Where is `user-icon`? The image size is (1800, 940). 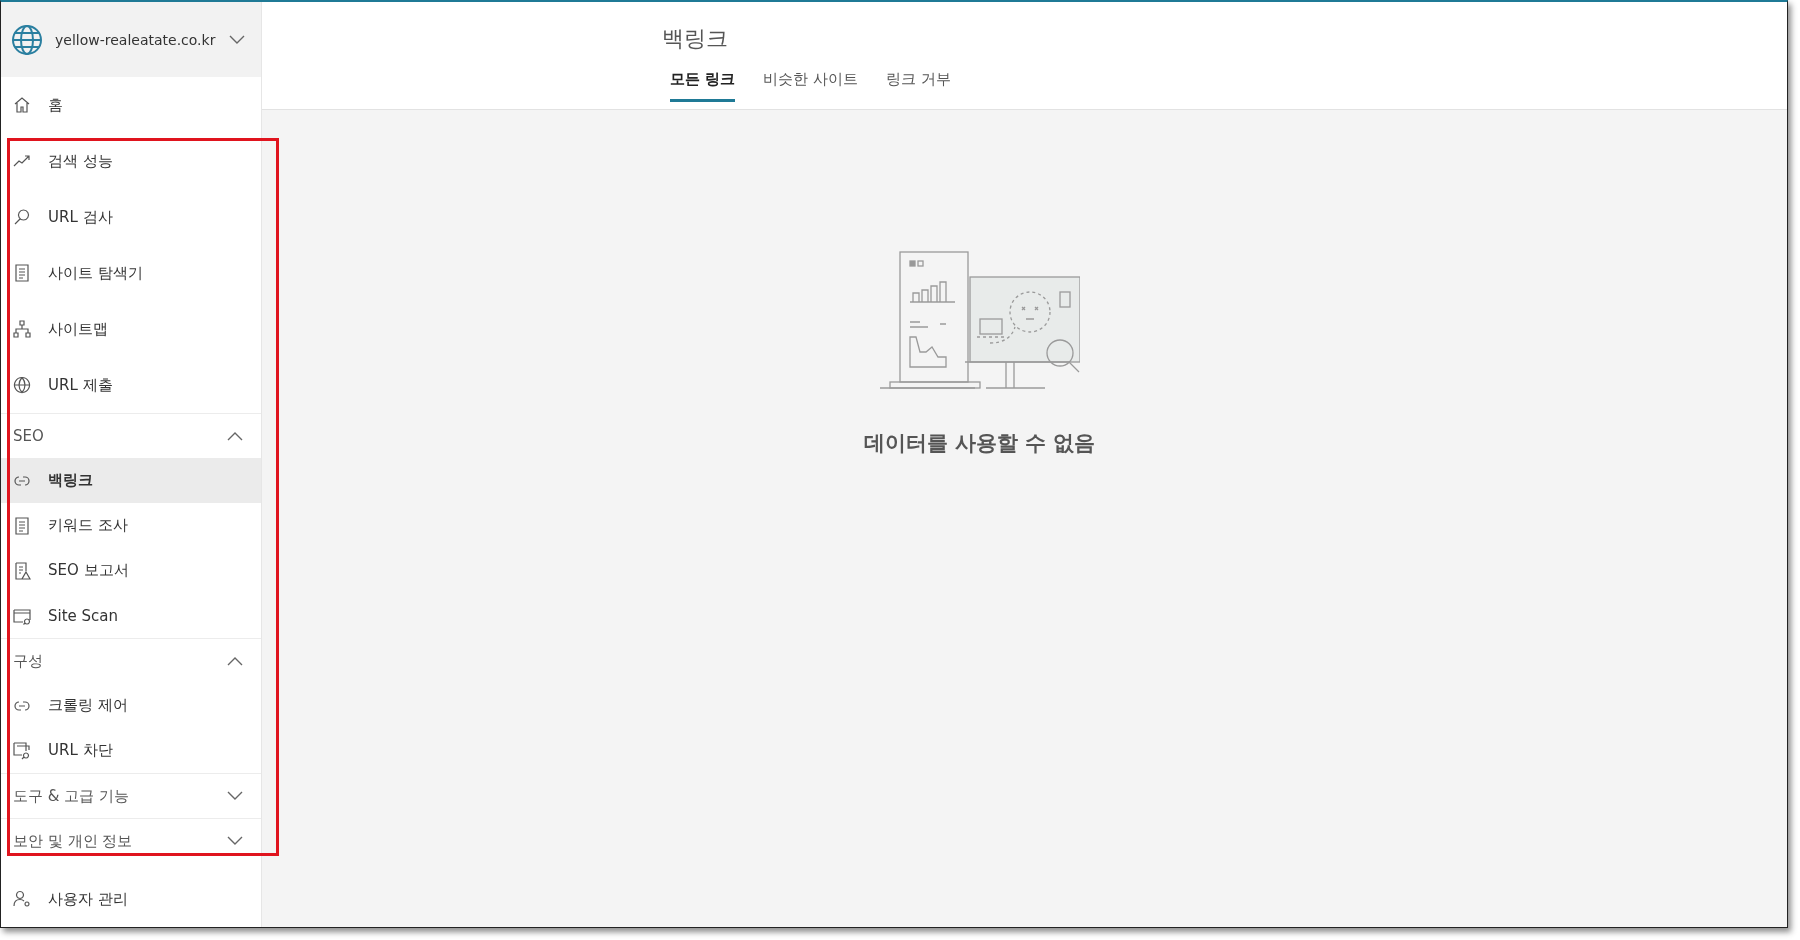 user-icon is located at coordinates (22, 899).